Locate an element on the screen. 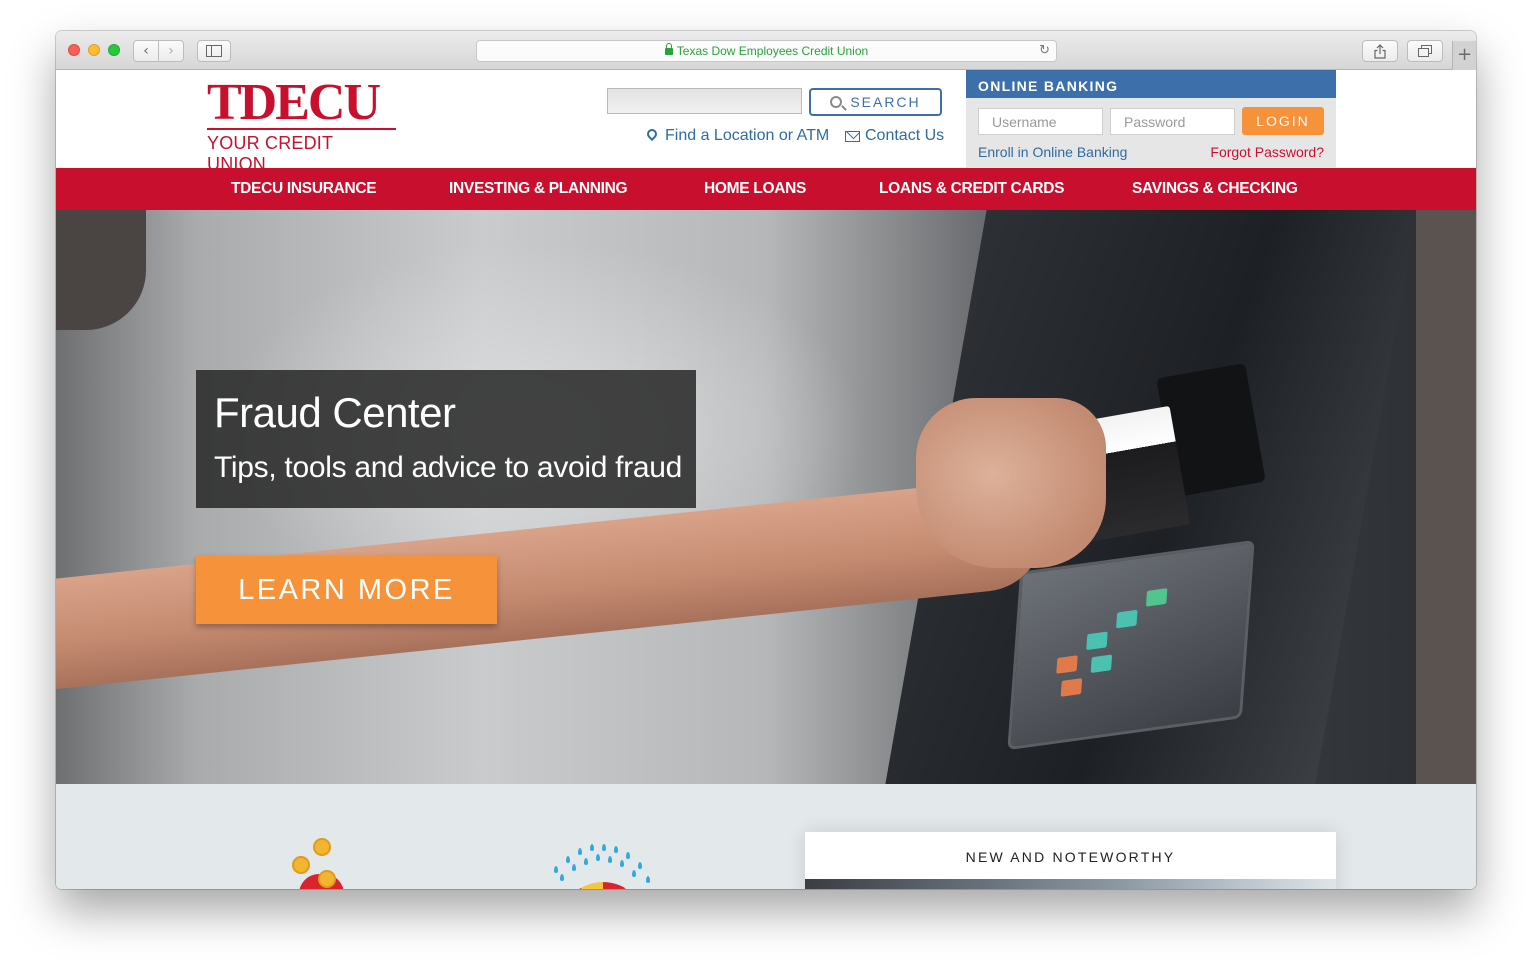 The image size is (1532, 970). find-location-link: Find a Location or ATM is located at coordinates (737, 135).